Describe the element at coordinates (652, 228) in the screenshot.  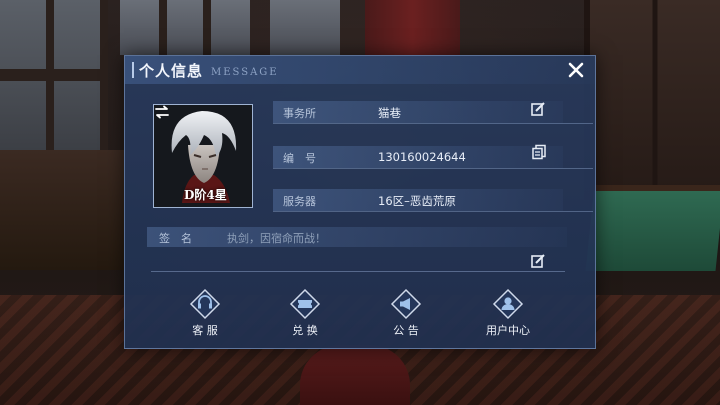
I see `background-pool-table` at that location.